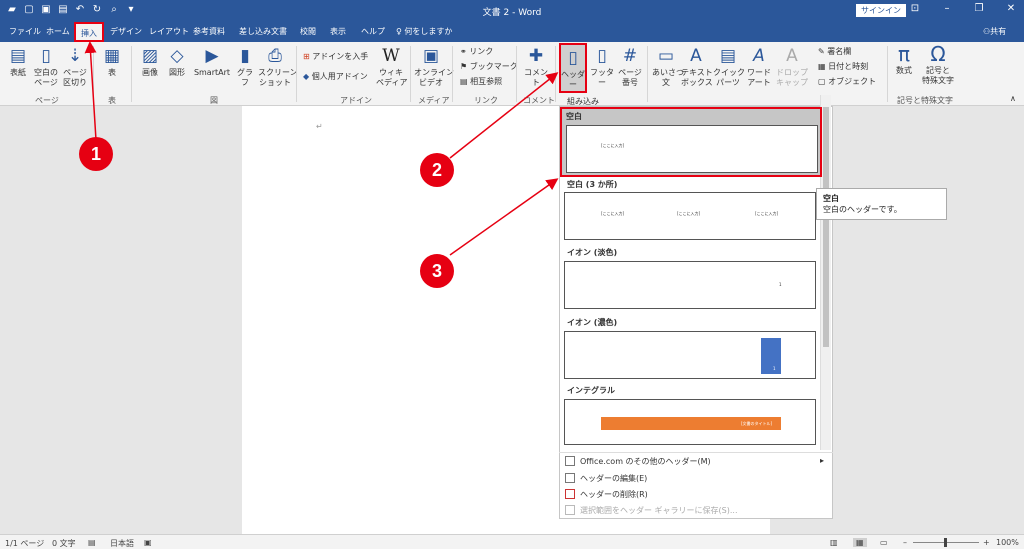 Image resolution: width=1024 pixels, height=549 pixels. What do you see at coordinates (570, 461) in the screenshot?
I see `office-icon` at bounding box center [570, 461].